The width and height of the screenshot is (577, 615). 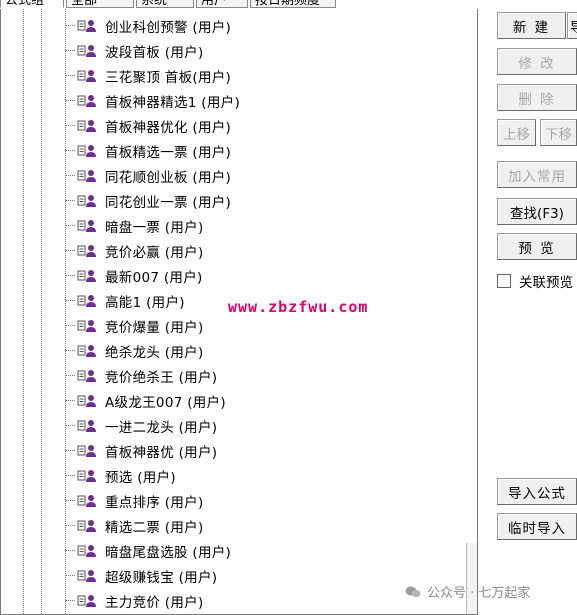 I want to click on tree-item: 同花顺创业板 (用户), so click(x=148, y=175).